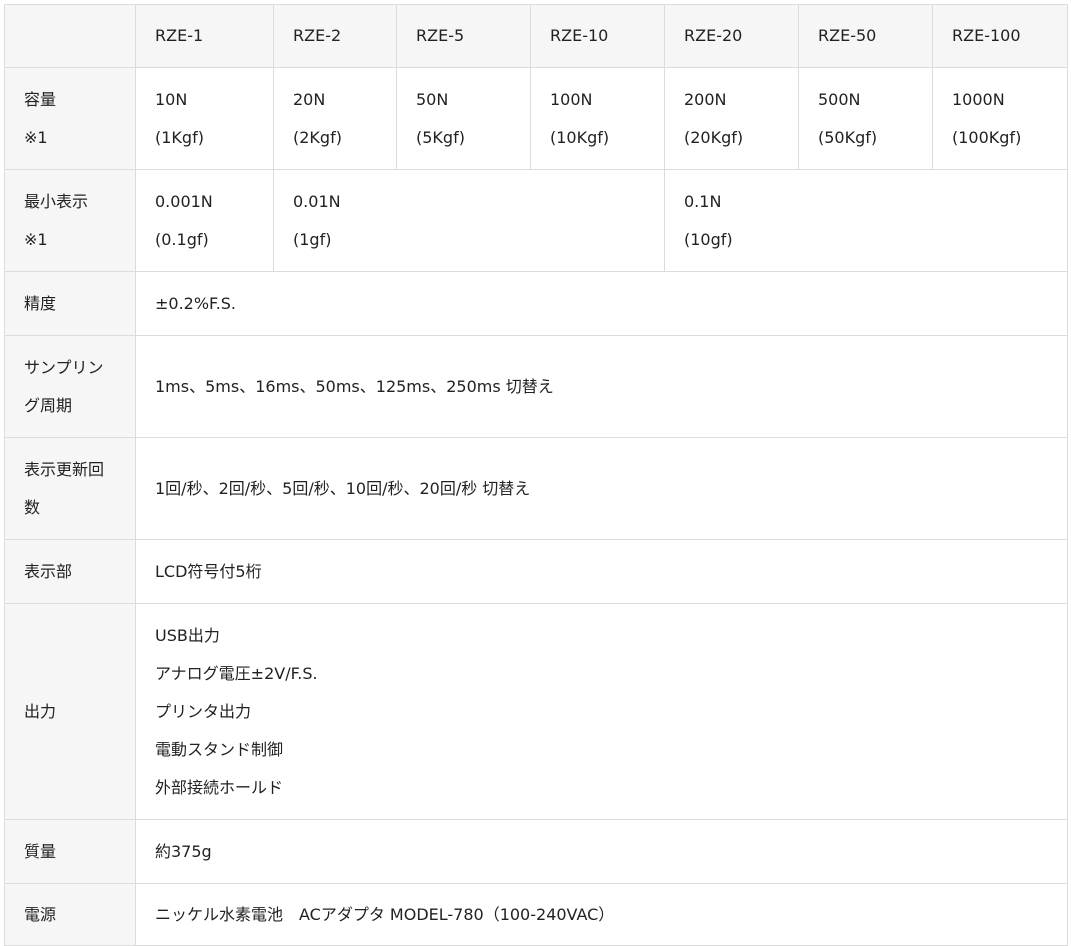 This screenshot has height=946, width=1071. What do you see at coordinates (317, 137) in the screenshot?
I see `capacity-kgf: (2Kgf)` at bounding box center [317, 137].